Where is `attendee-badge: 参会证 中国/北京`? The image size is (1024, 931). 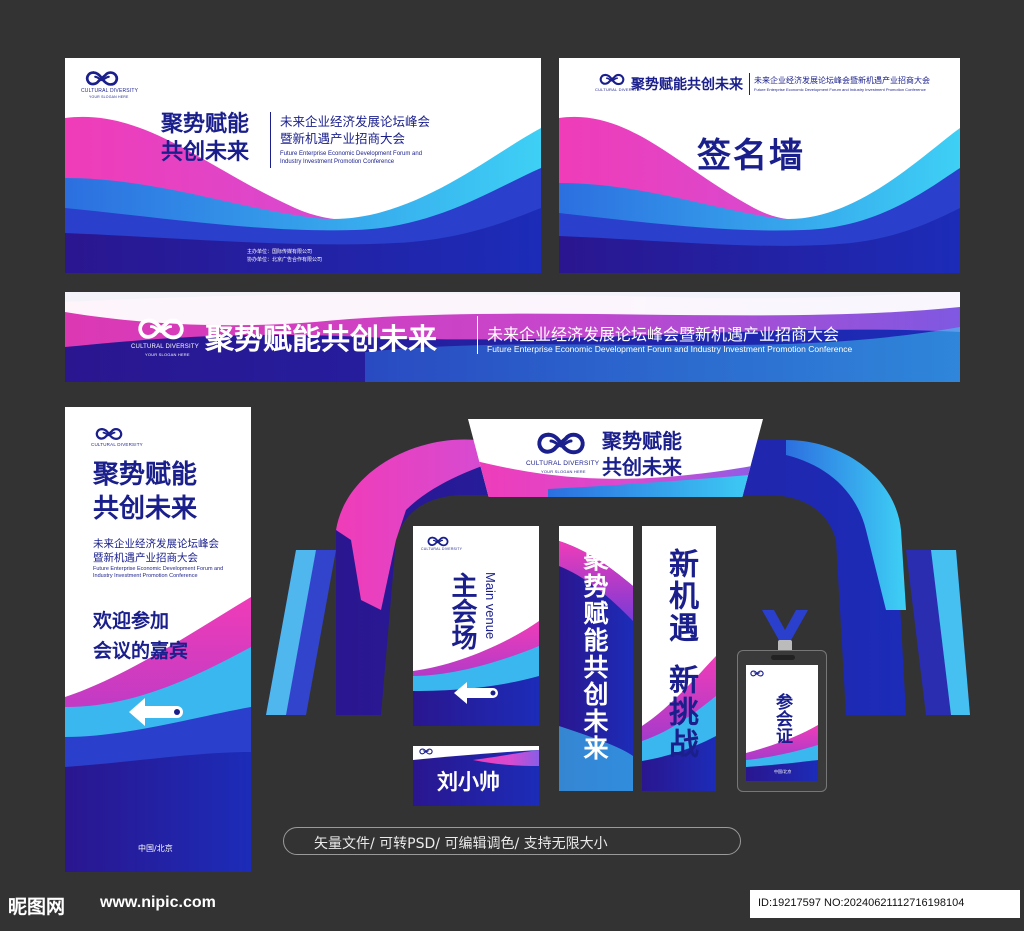
attendee-badge: 参会证 中国/北京 is located at coordinates (782, 721).